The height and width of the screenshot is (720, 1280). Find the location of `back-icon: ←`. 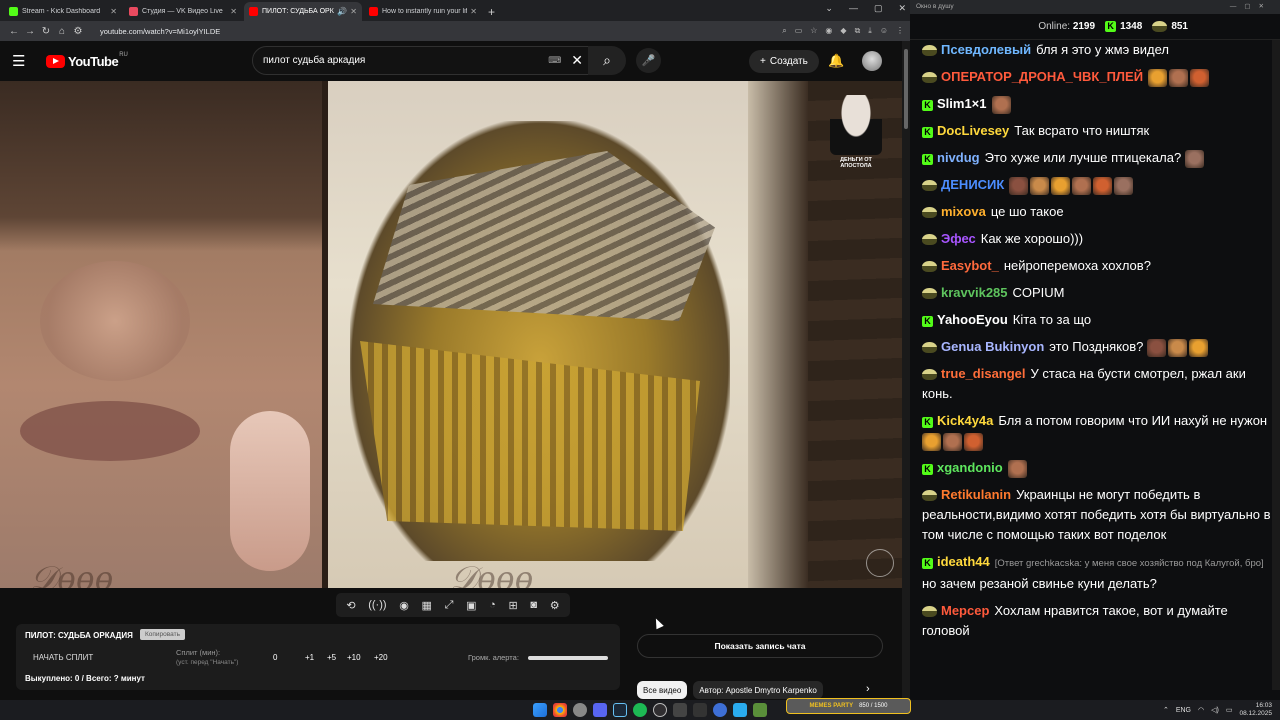

back-icon: ← is located at coordinates (14, 31).